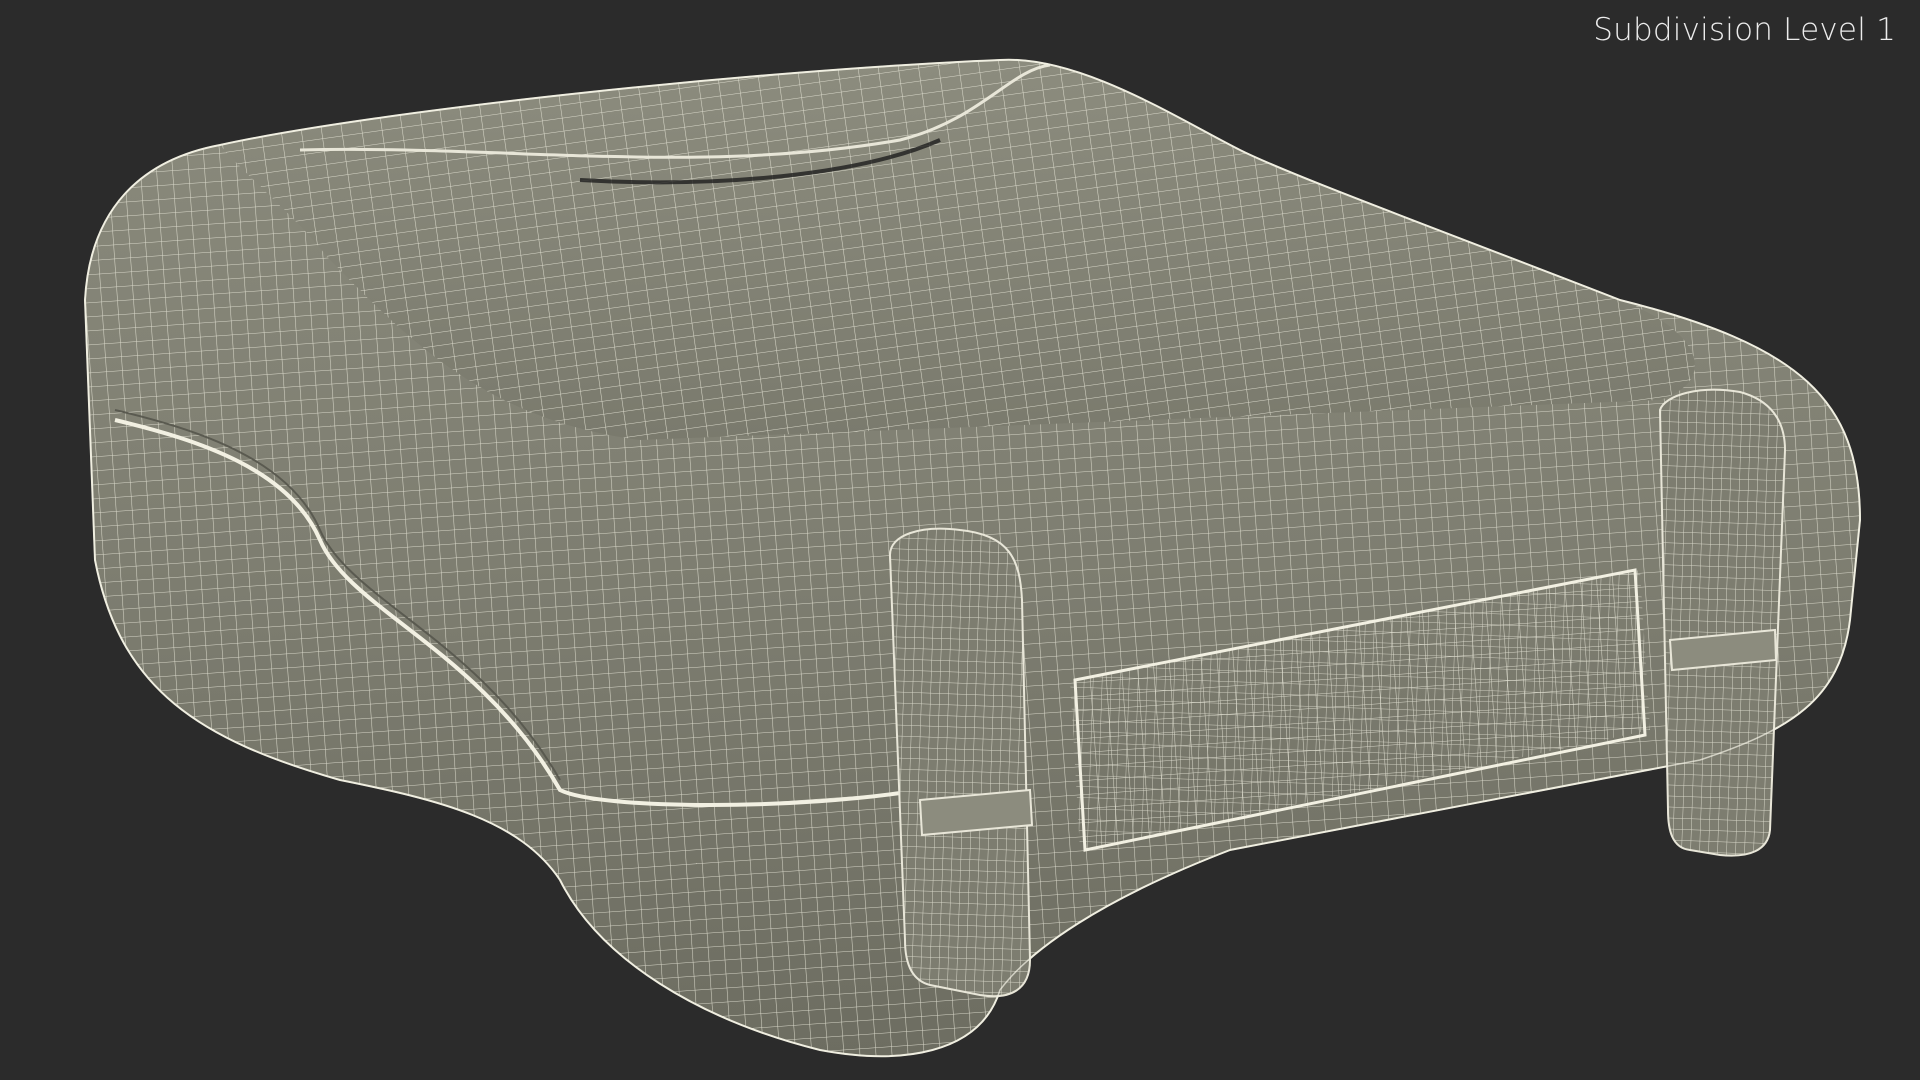  What do you see at coordinates (1722, 622) in the screenshot?
I see `latch-right` at bounding box center [1722, 622].